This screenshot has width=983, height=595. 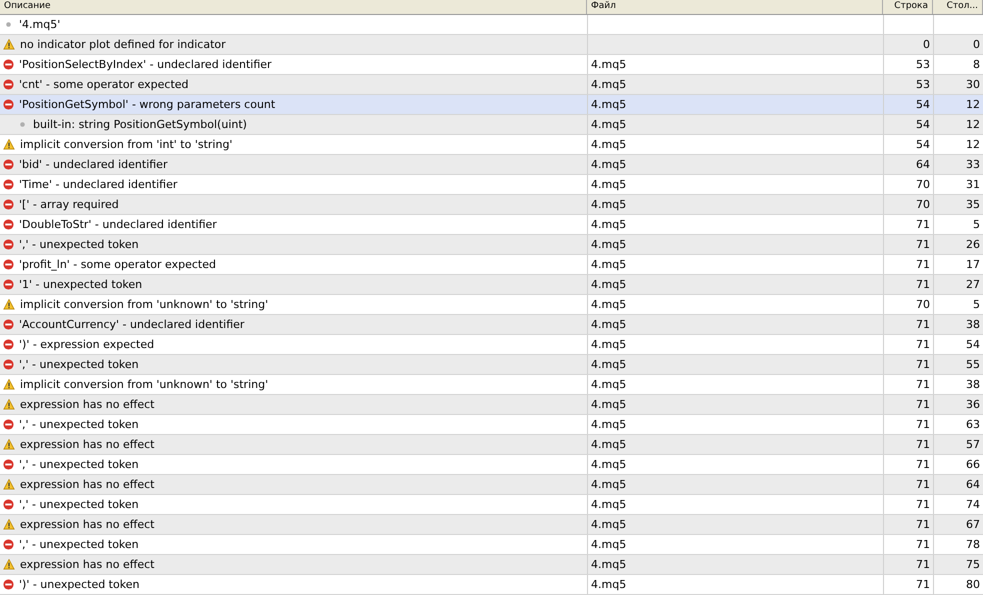 I want to click on message-text: 'PositionGetSymbol' - wrong parameters count, so click(x=147, y=104).